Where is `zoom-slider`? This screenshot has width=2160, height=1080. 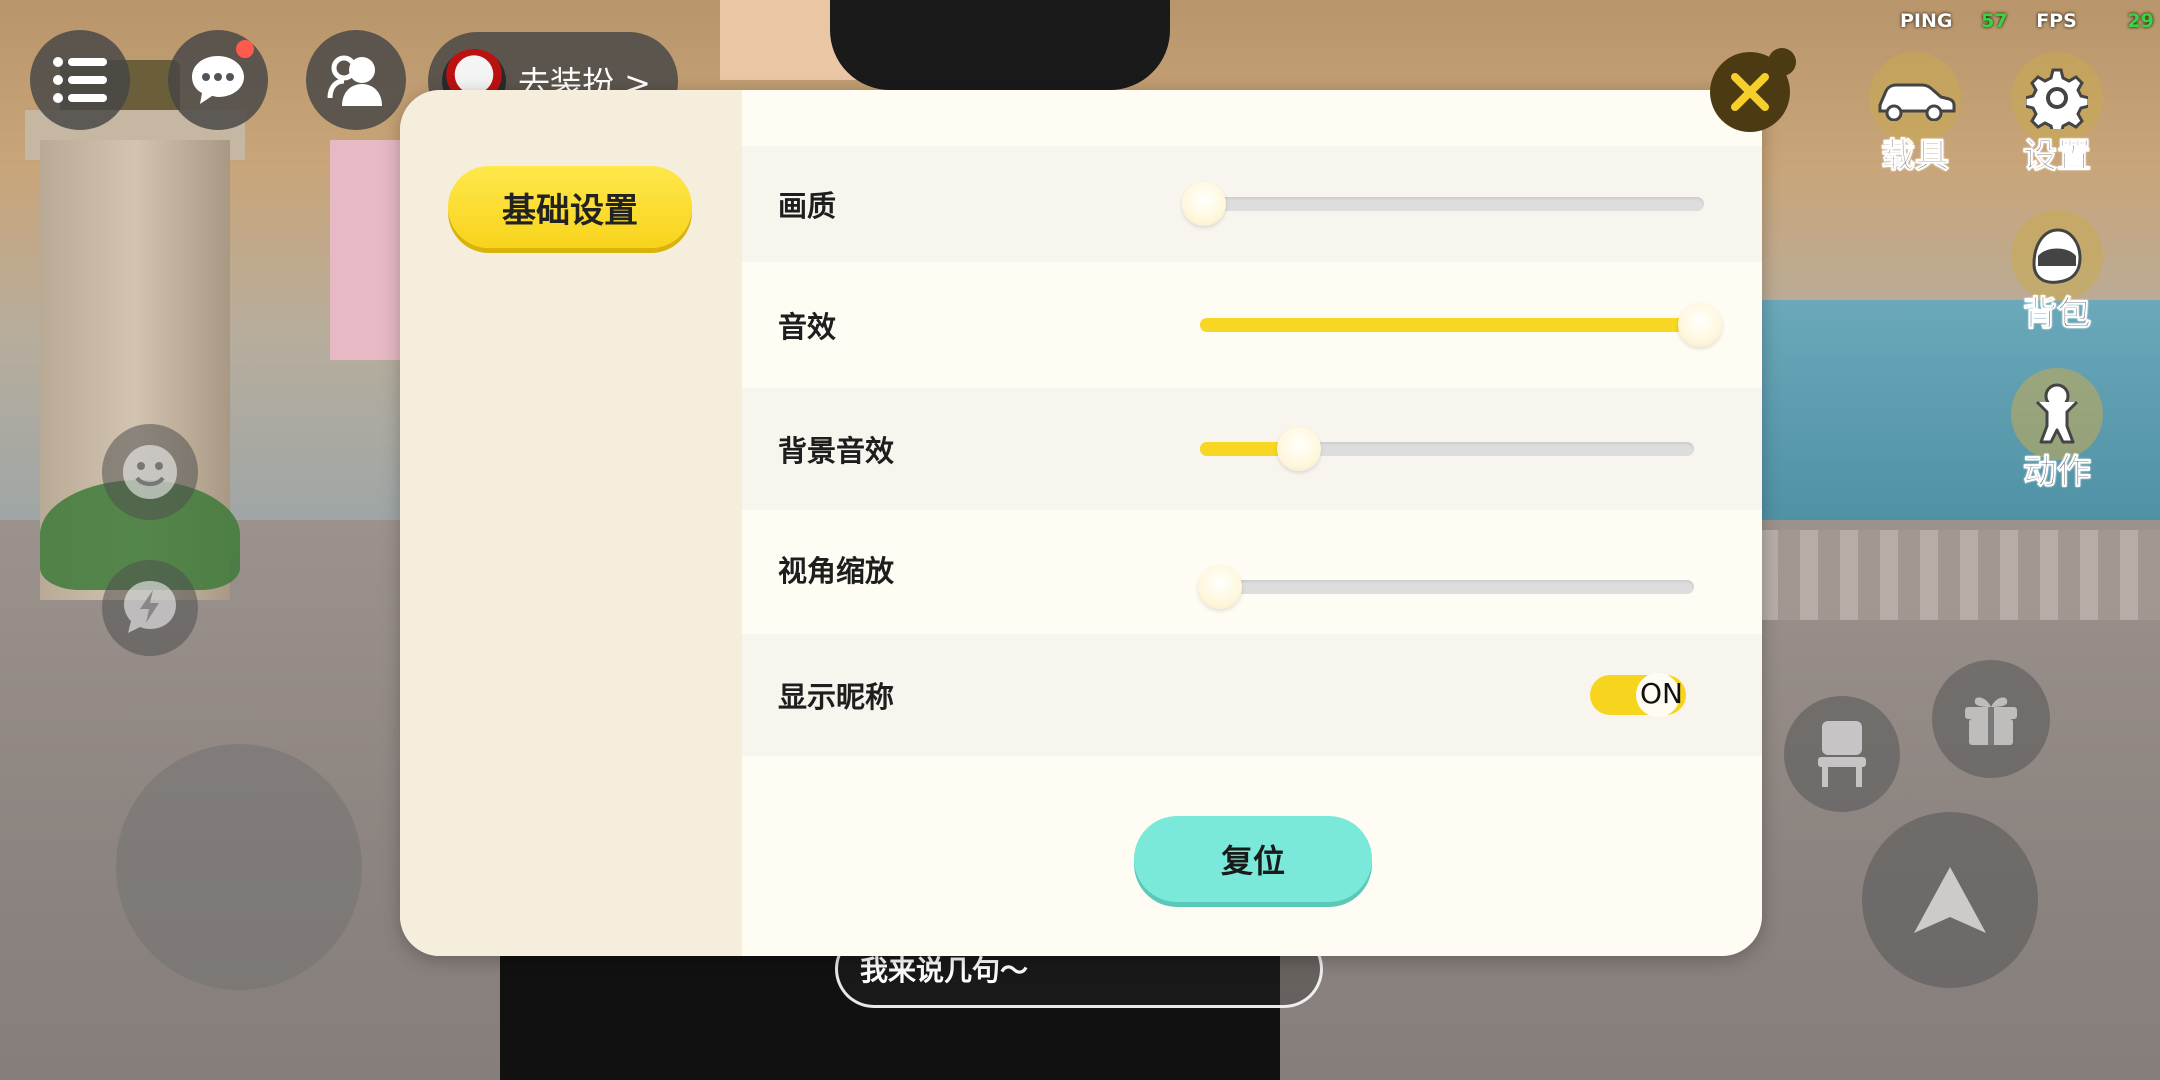
zoom-slider is located at coordinates (1445, 587).